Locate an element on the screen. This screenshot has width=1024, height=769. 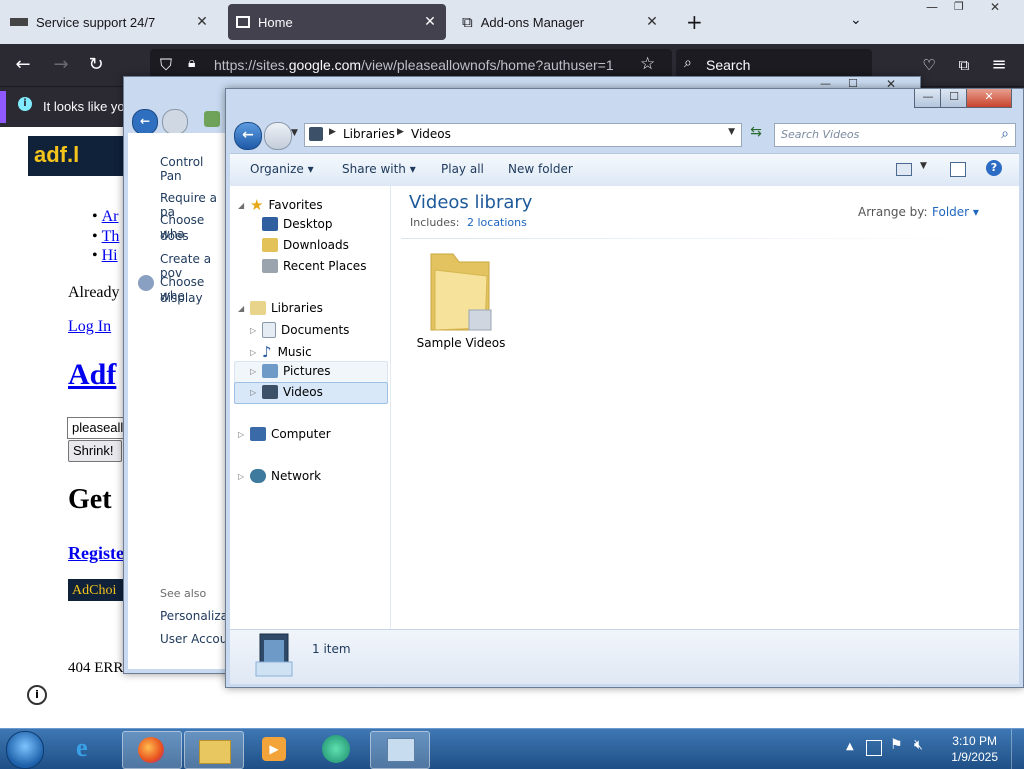
reload-icon: ↻ is located at coordinates (96, 65).